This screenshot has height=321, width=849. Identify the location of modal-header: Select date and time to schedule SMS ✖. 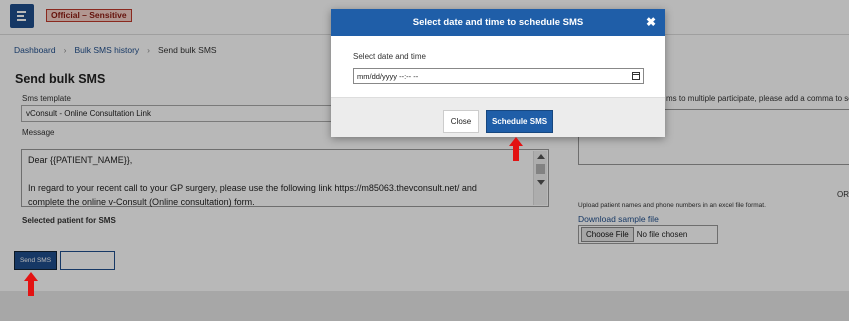
(498, 22).